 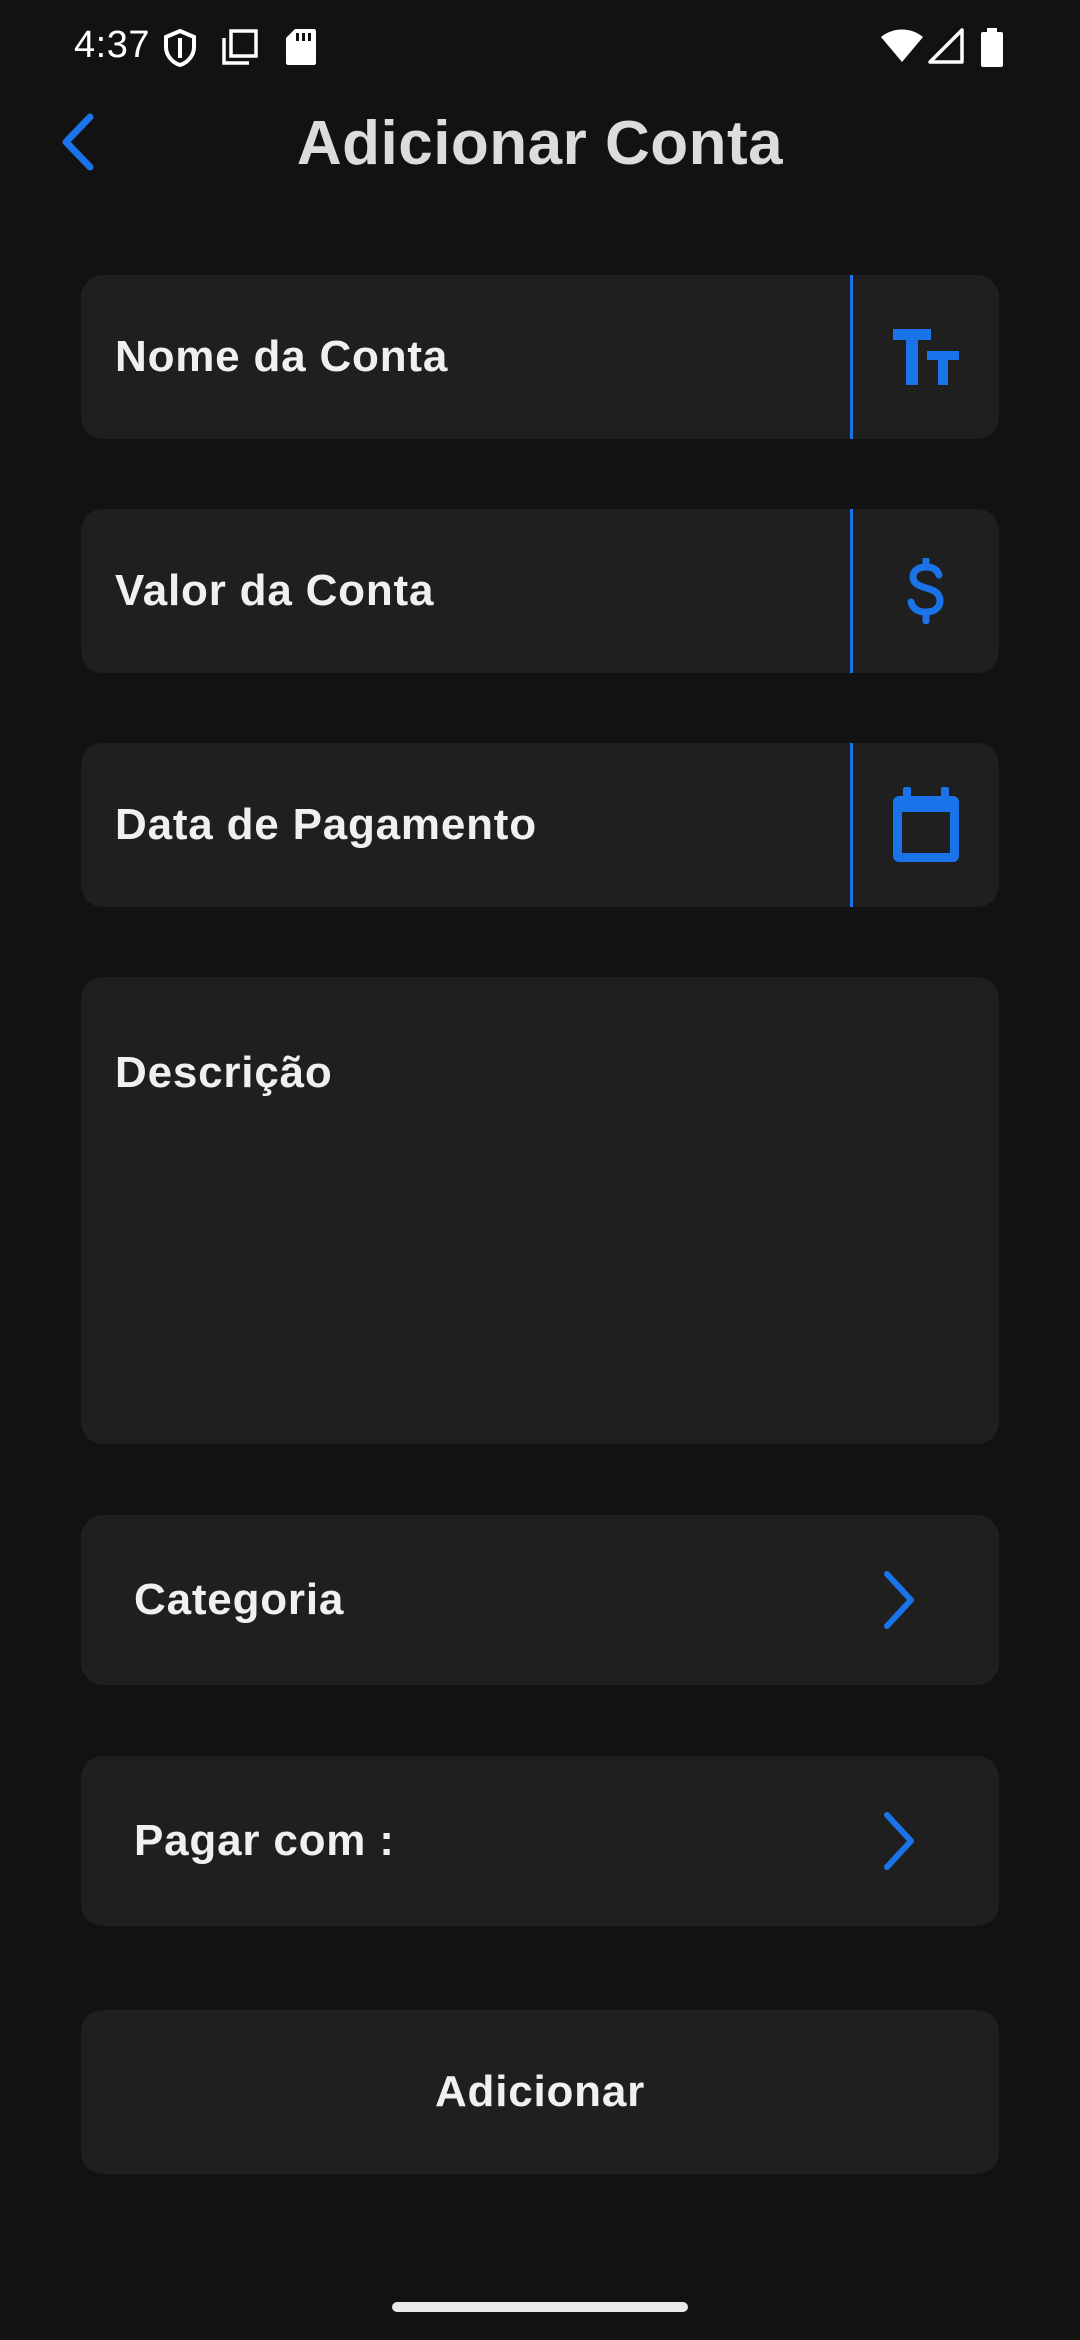 I want to click on account-name-label: Nome da Conta, so click(x=282, y=356).